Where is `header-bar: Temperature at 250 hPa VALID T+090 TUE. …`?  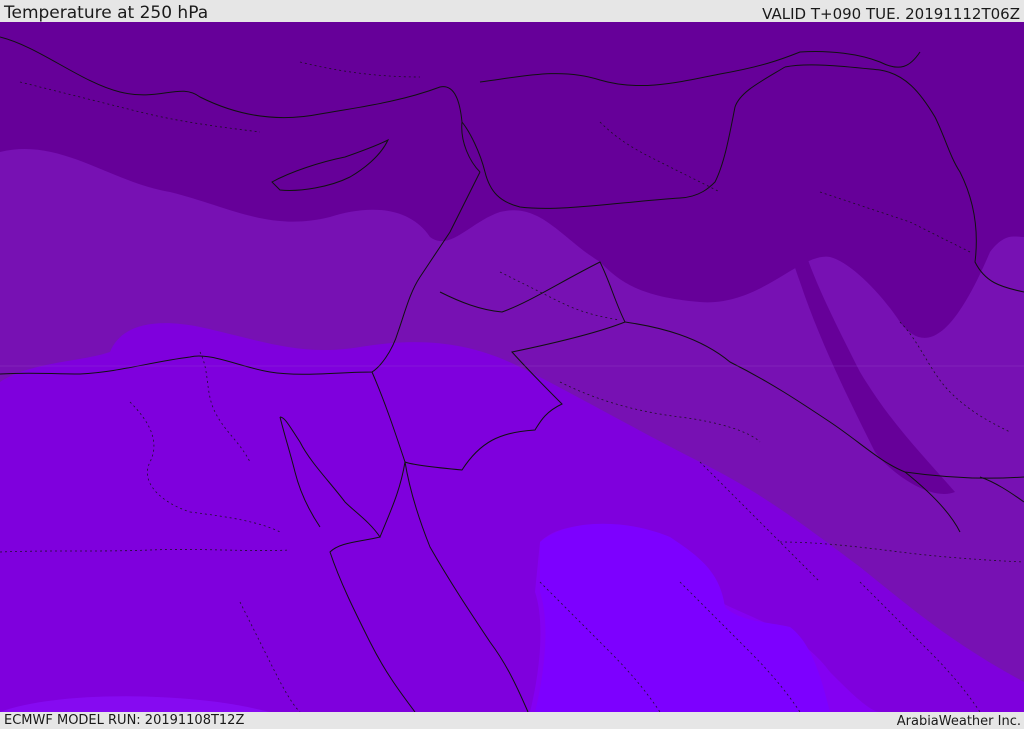
header-bar: Temperature at 250 hPa VALID T+090 TUE. … is located at coordinates (512, 11).